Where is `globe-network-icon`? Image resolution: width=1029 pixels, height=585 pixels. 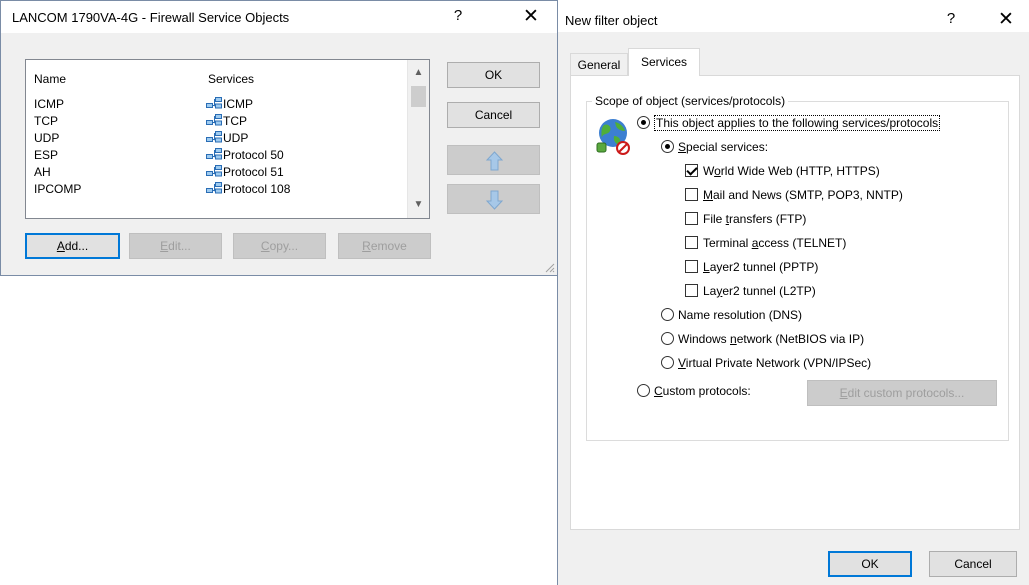 globe-network-icon is located at coordinates (613, 137).